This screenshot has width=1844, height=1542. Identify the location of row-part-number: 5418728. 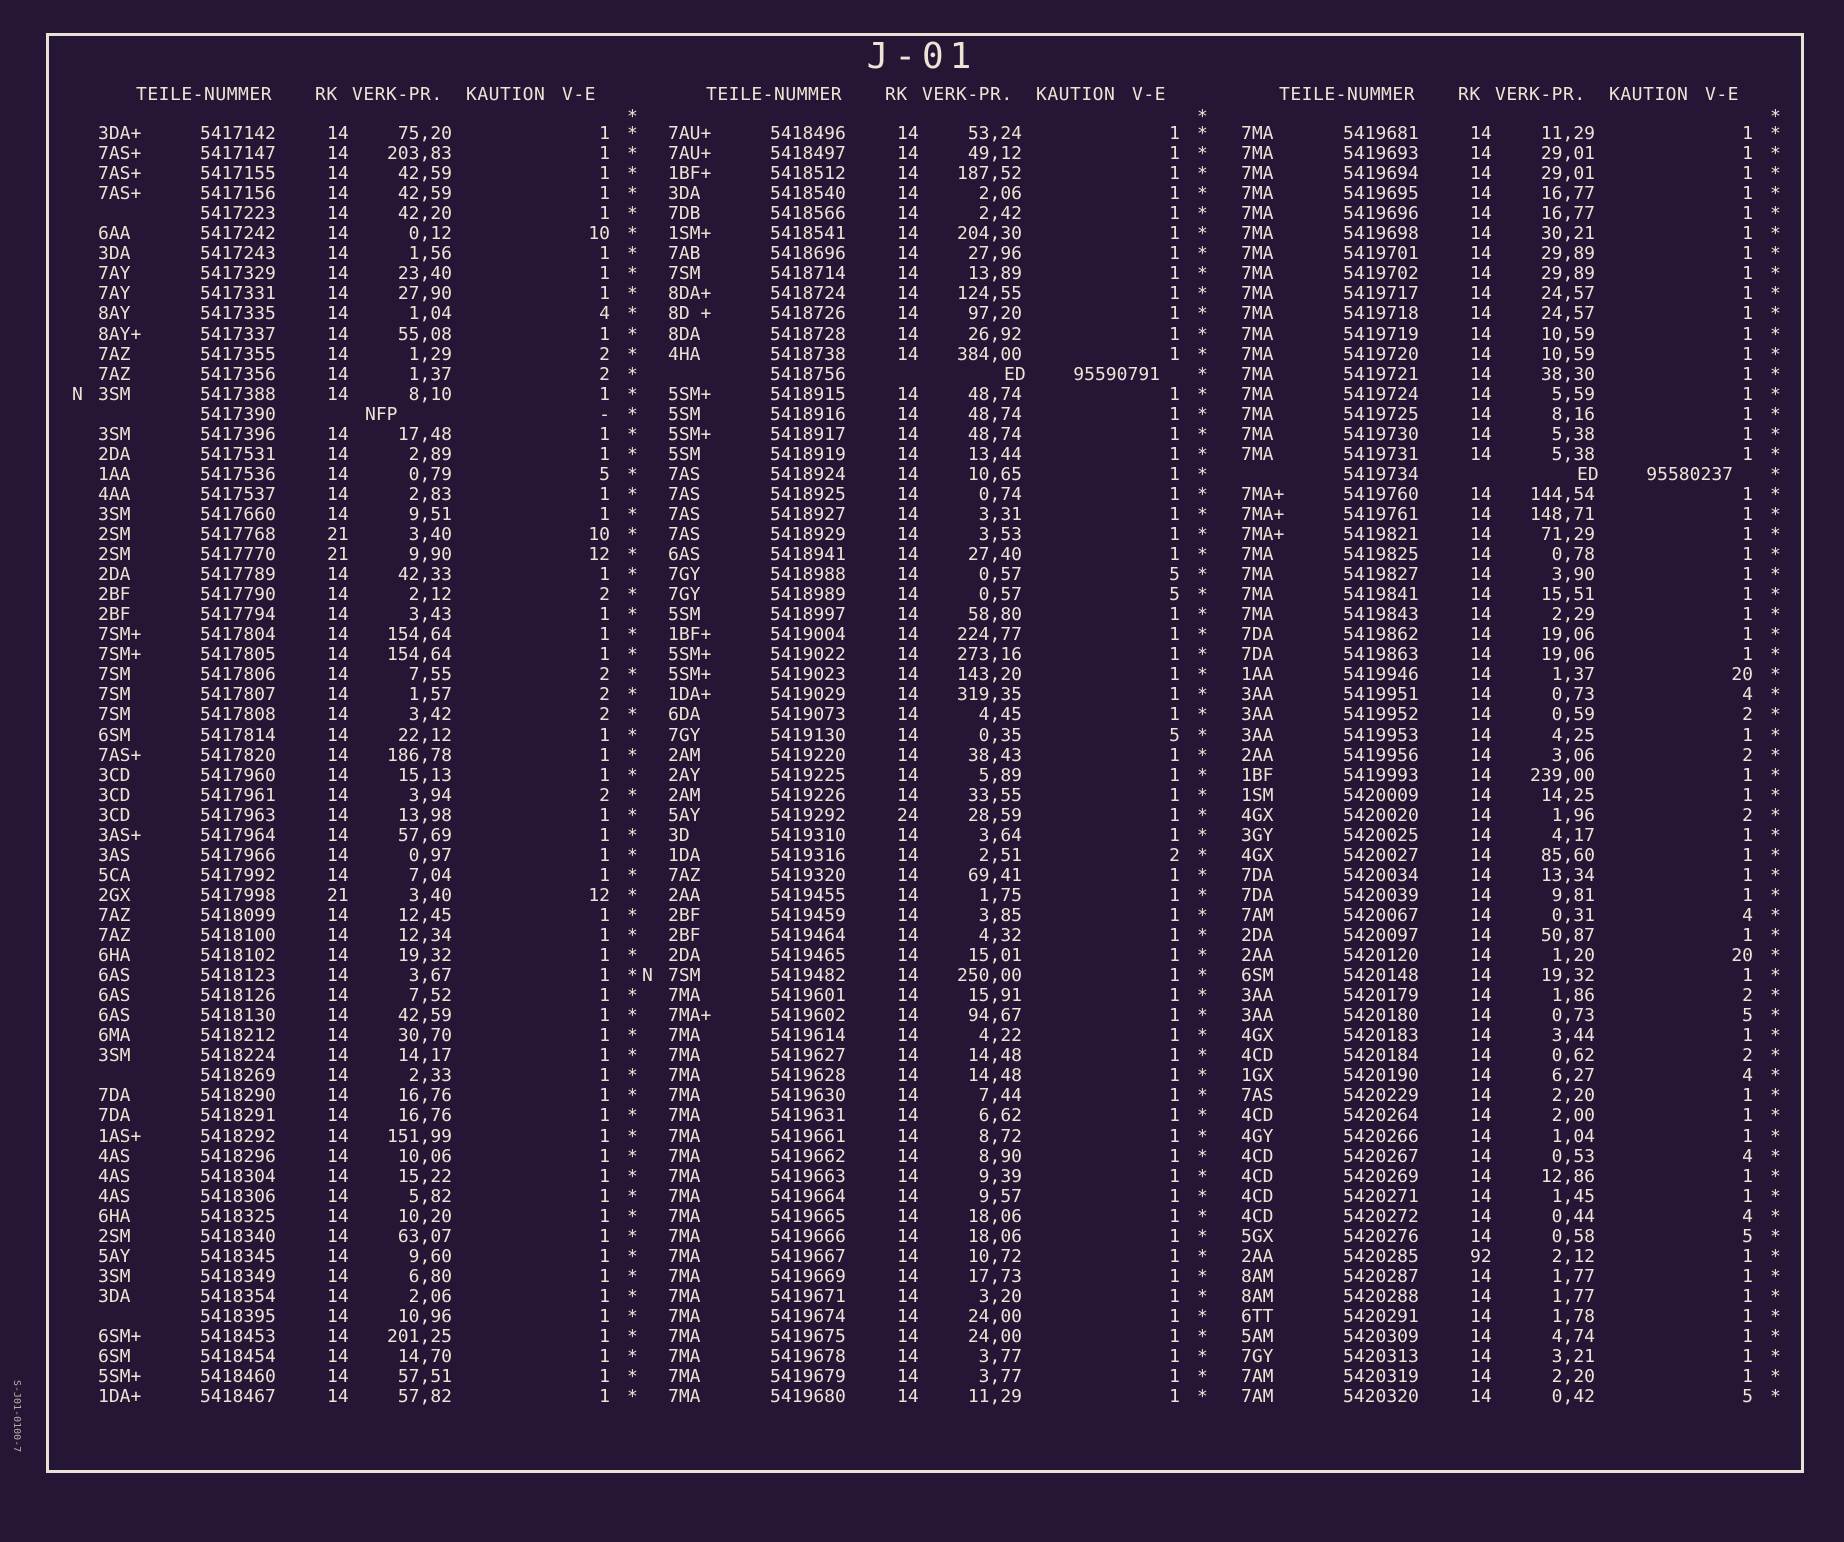
(808, 334).